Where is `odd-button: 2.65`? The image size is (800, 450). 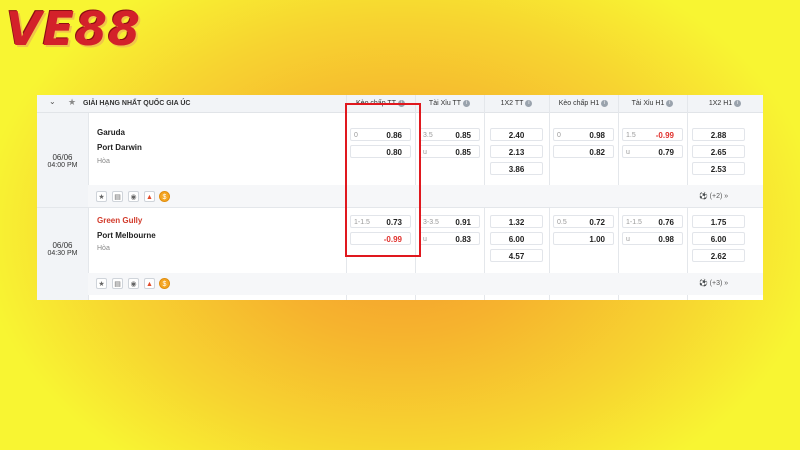
odd-button: 2.65 is located at coordinates (718, 151).